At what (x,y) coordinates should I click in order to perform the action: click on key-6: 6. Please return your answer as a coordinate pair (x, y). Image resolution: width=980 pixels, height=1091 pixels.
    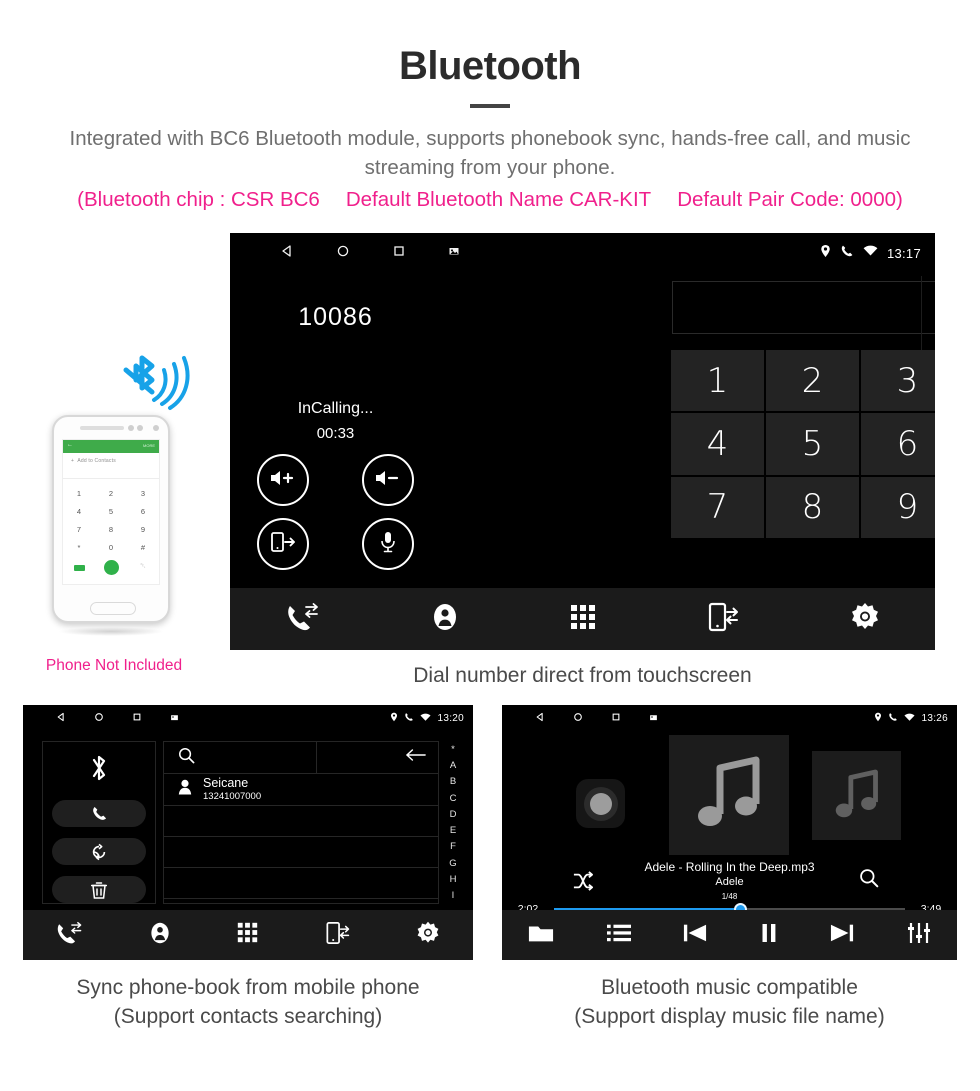
    Looking at the image, I should click on (898, 444).